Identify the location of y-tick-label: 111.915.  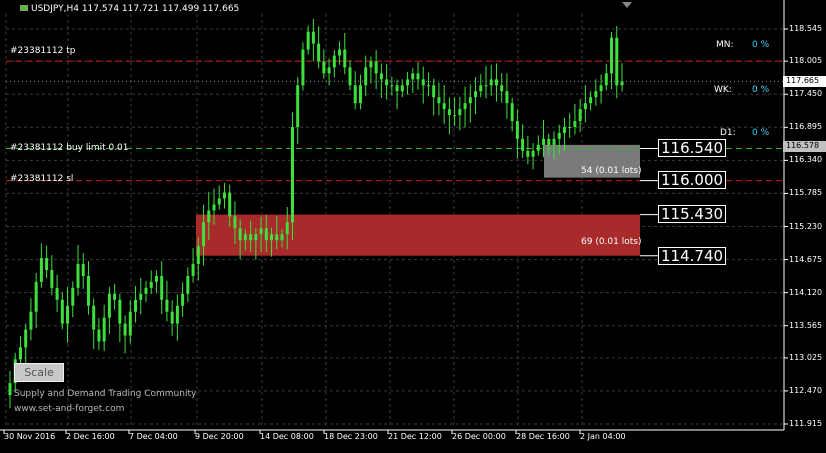
(806, 423).